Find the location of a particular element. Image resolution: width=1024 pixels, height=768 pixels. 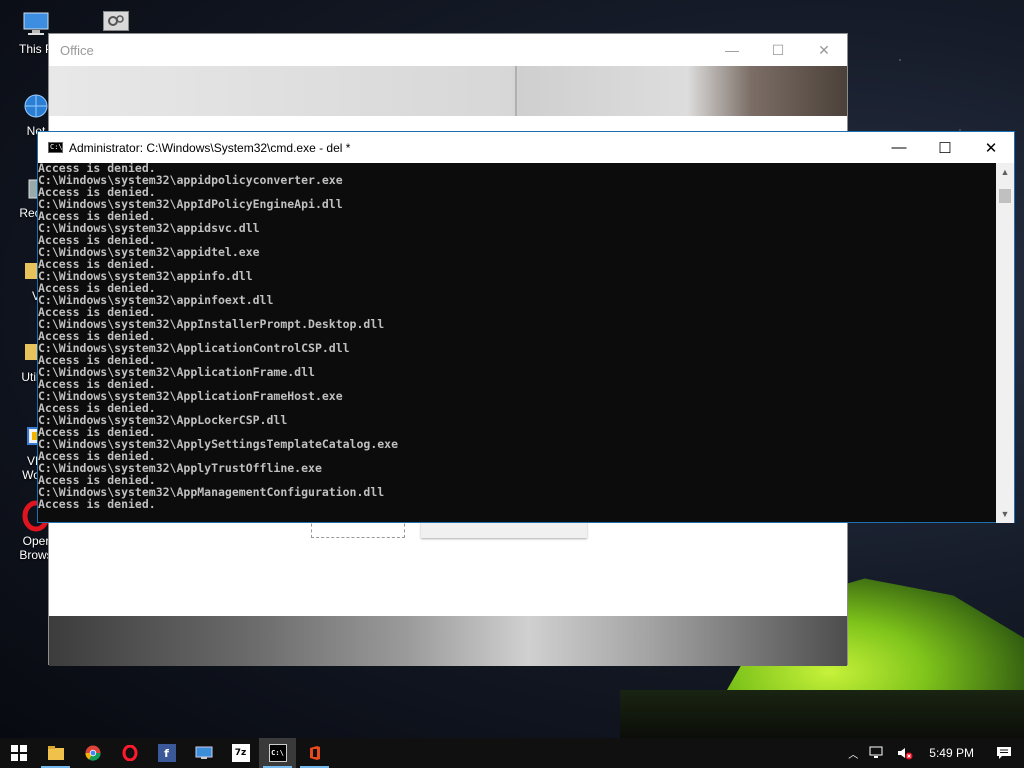

scroll-down-arrow-icon: ▼ is located at coordinates (1005, 514).